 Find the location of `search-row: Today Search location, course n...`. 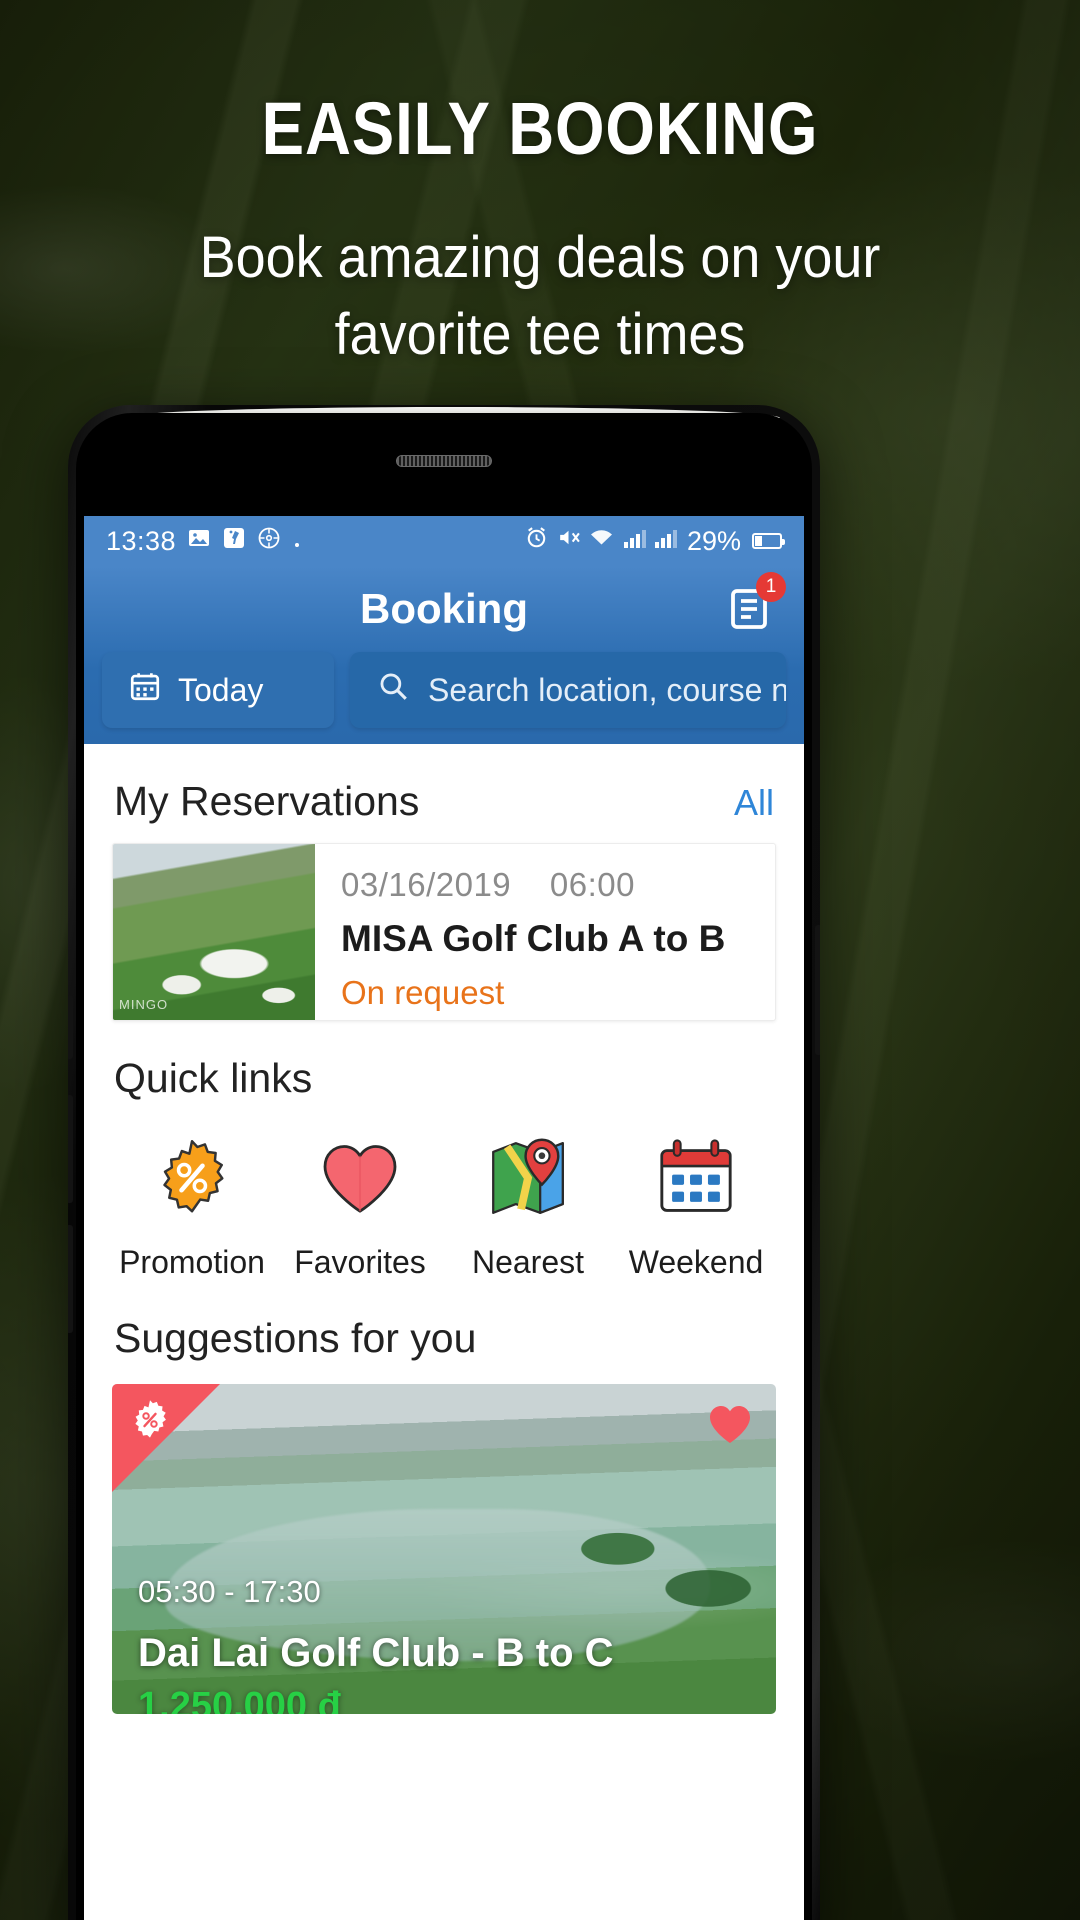

search-row: Today Search location, course n... is located at coordinates (444, 690).